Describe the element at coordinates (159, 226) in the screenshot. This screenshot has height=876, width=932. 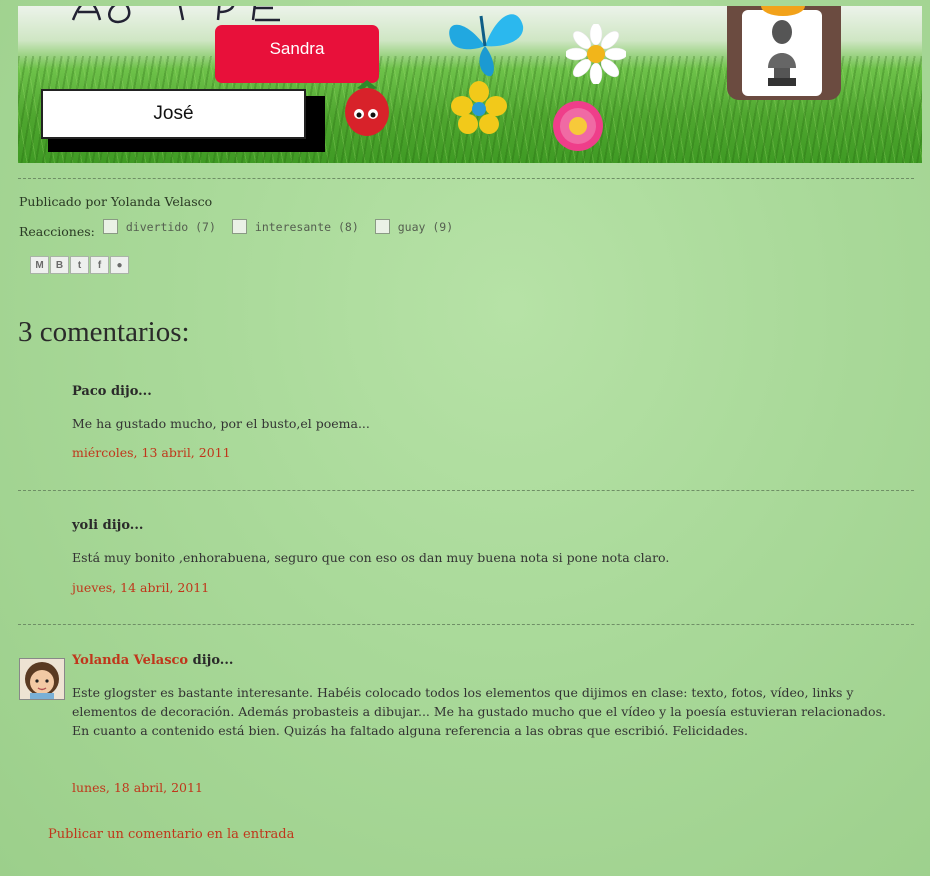
I see `reaction-divertido: divertido (7)` at that location.